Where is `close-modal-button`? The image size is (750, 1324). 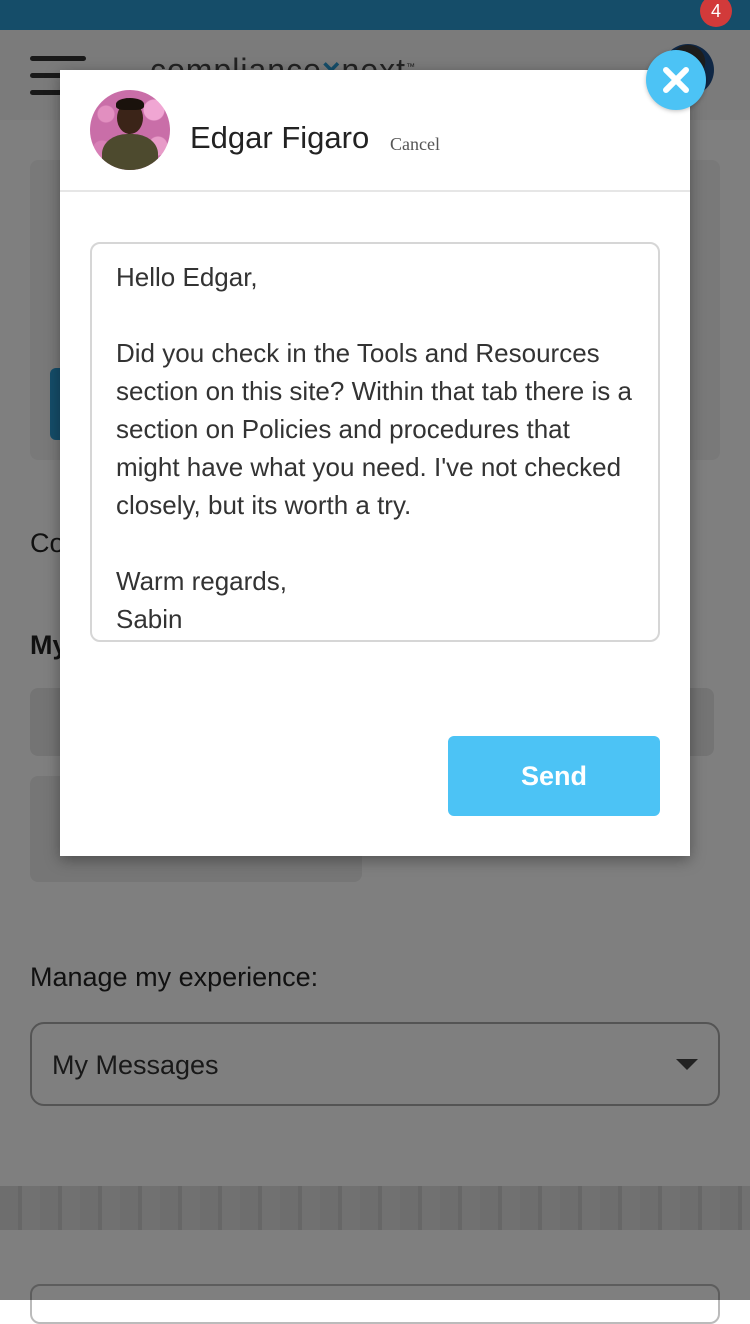 close-modal-button is located at coordinates (676, 80).